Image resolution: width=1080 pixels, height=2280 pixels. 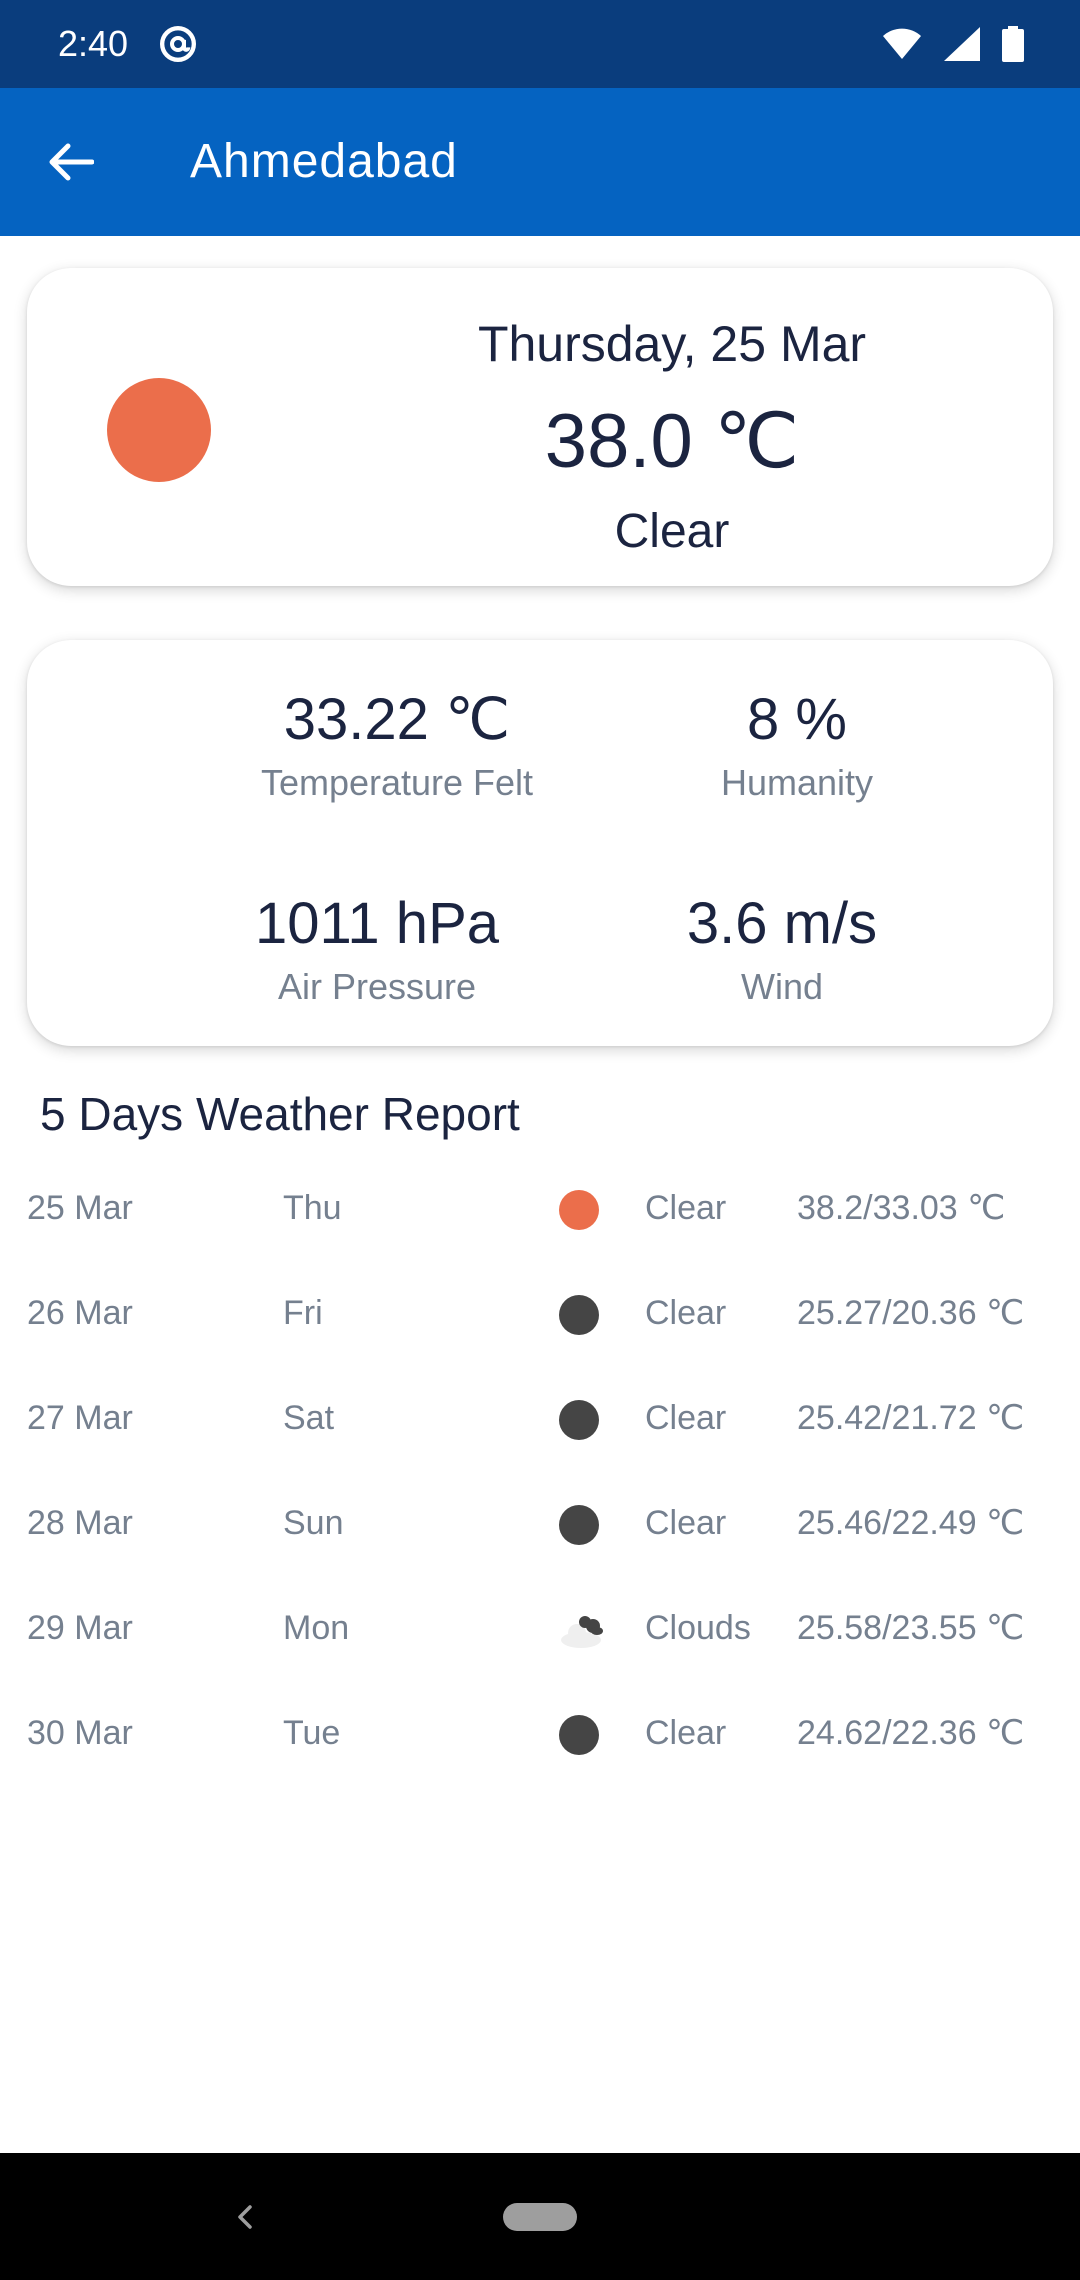 I want to click on forecast-day: Thu, so click(x=312, y=1208).